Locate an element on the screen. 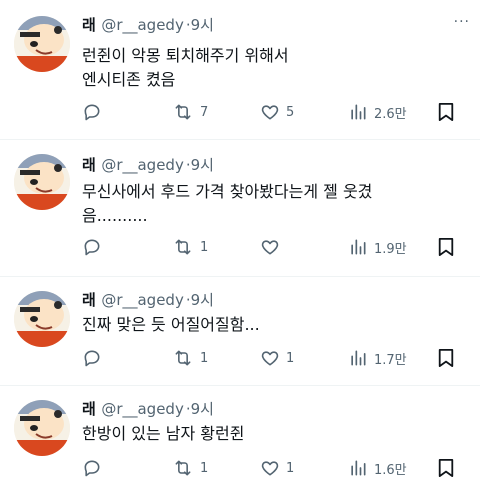 The width and height of the screenshot is (480, 490). like-count: 5 is located at coordinates (290, 112).